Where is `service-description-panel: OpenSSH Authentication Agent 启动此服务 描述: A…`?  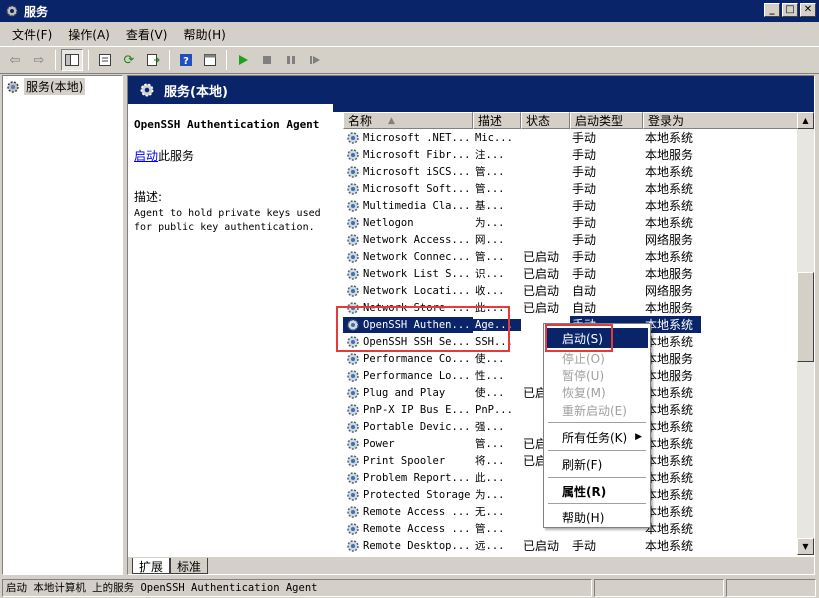
service-description-panel: OpenSSH Authentication Agent 启动此服务 描述: A… is located at coordinates (234, 176).